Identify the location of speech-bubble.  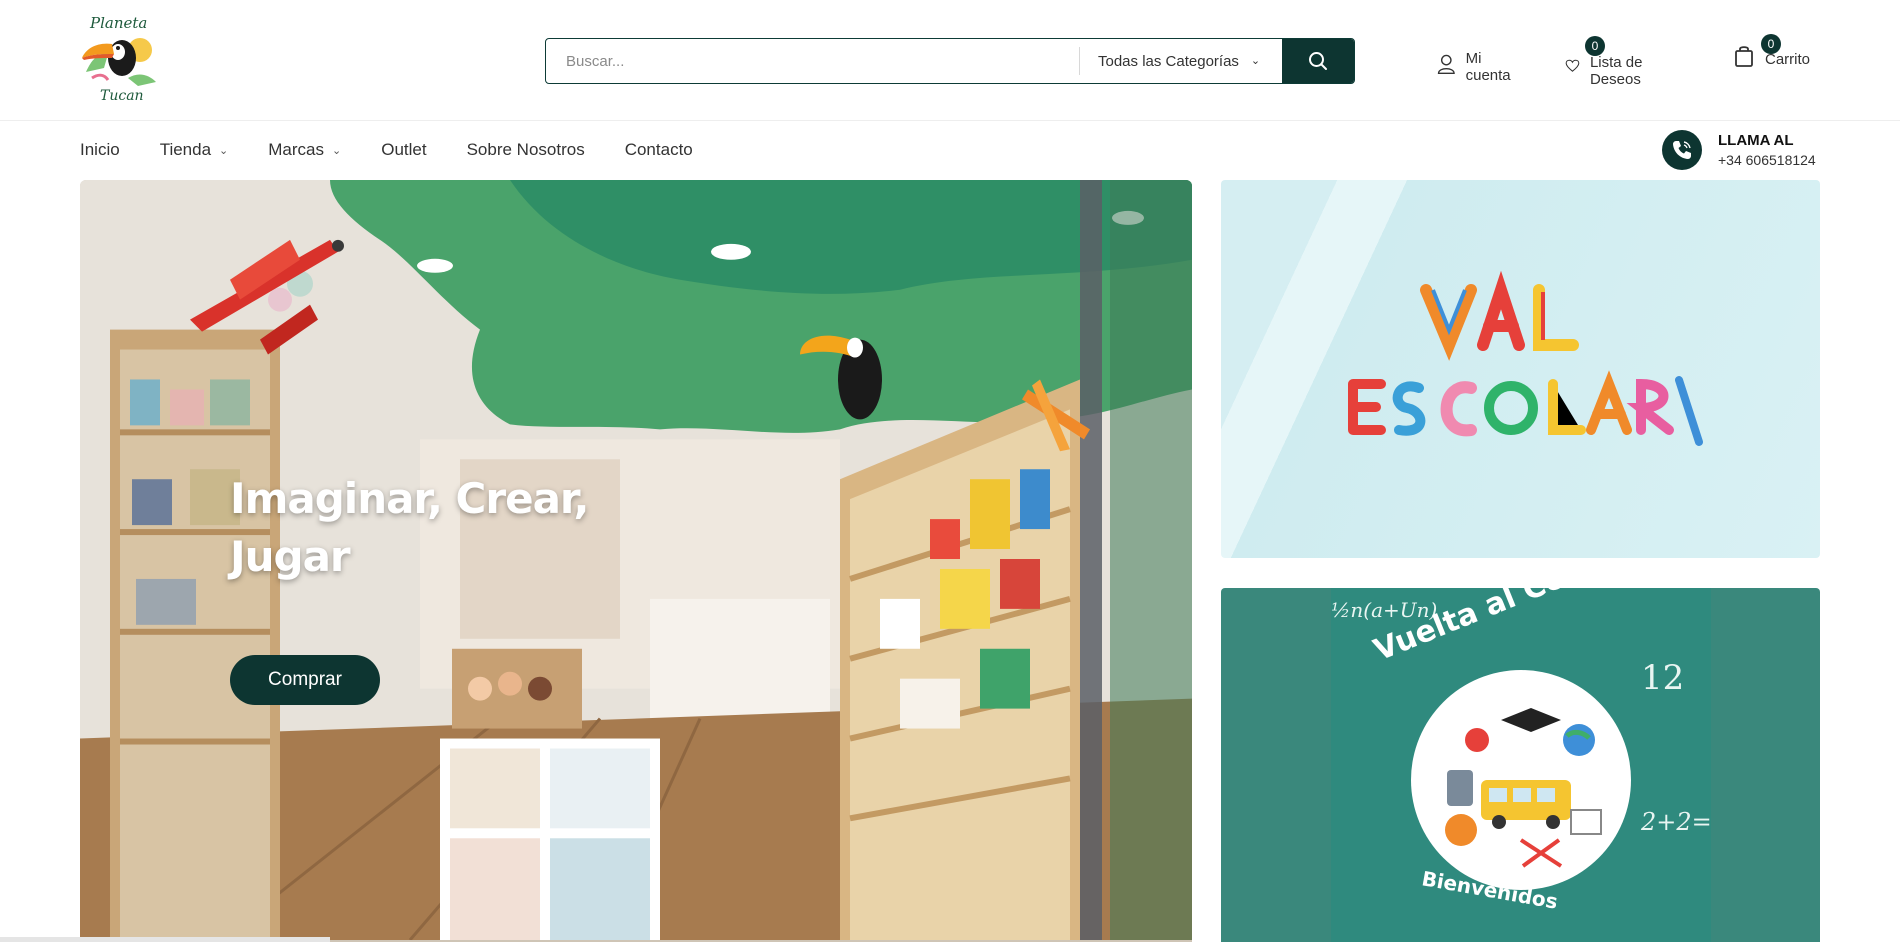
(1521, 780).